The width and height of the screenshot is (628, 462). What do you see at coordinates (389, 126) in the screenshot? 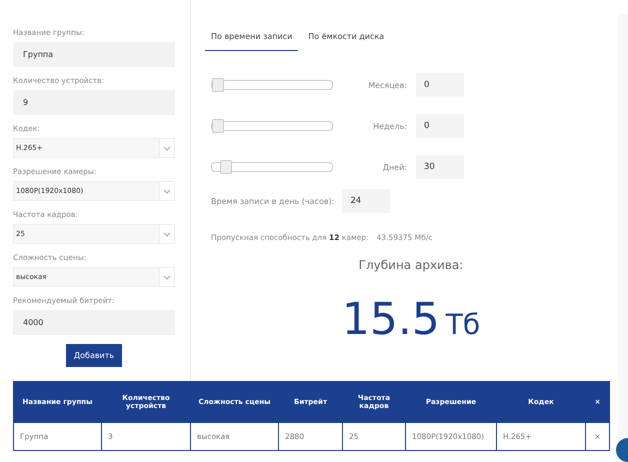
I see `field-label: Недель:` at bounding box center [389, 126].